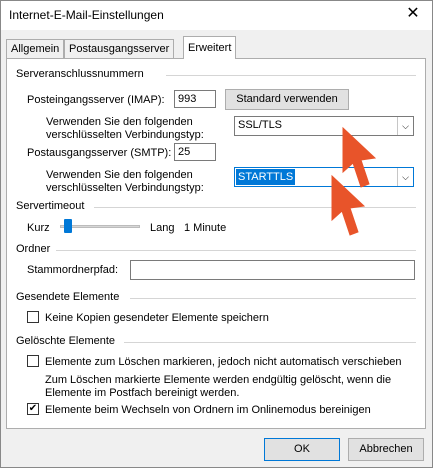 The width and height of the screenshot is (433, 468). What do you see at coordinates (210, 47) in the screenshot?
I see `tab-erweitert: Erweitert` at bounding box center [210, 47].